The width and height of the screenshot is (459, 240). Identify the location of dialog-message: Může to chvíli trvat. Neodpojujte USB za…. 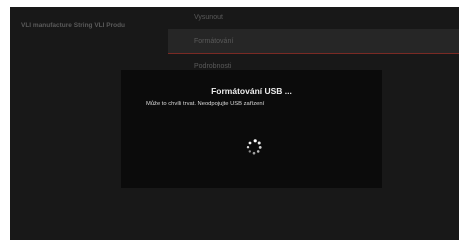
(205, 104).